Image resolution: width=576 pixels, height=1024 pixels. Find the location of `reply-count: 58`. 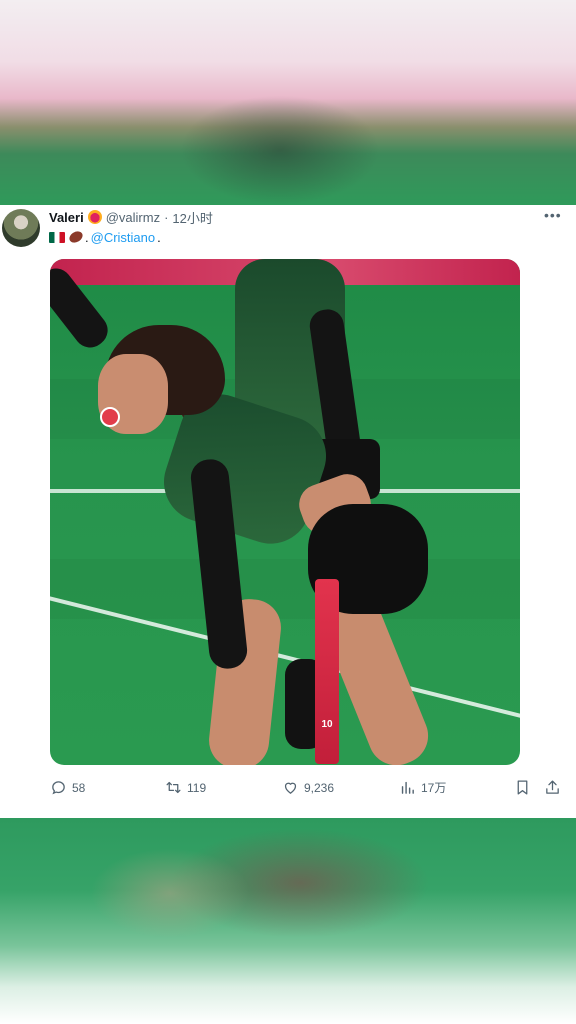

reply-count: 58 is located at coordinates (79, 787).